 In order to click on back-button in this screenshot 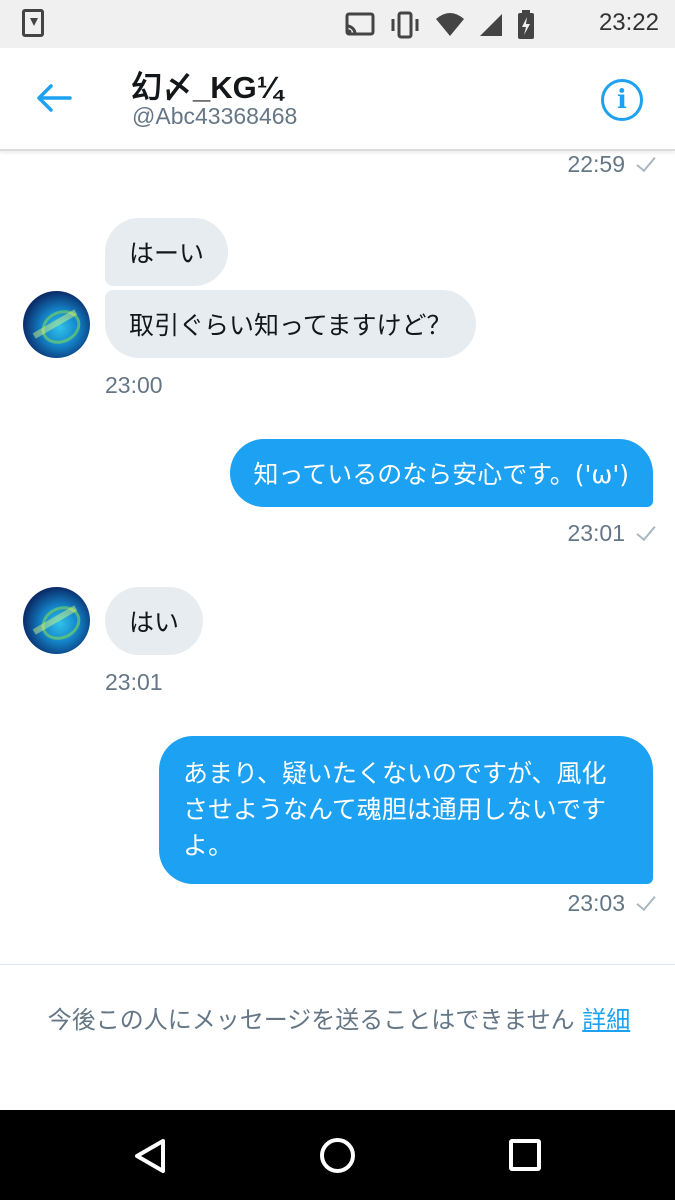, I will do `click(54, 98)`.